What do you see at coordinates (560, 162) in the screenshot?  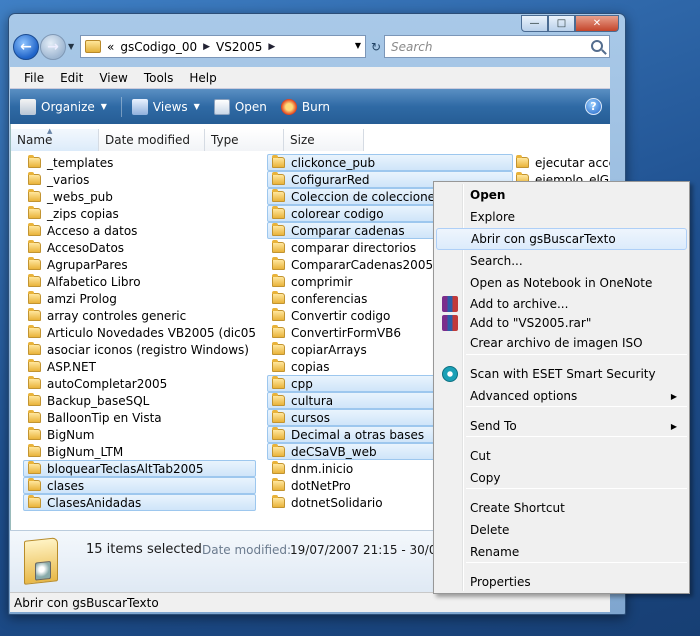 I see `folder-item: ejecutar acceso directo` at bounding box center [560, 162].